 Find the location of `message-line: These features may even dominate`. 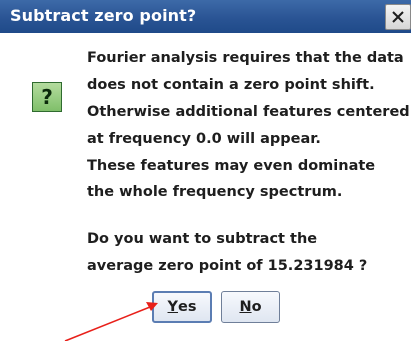

message-line: These features may even dominate is located at coordinates (231, 166).